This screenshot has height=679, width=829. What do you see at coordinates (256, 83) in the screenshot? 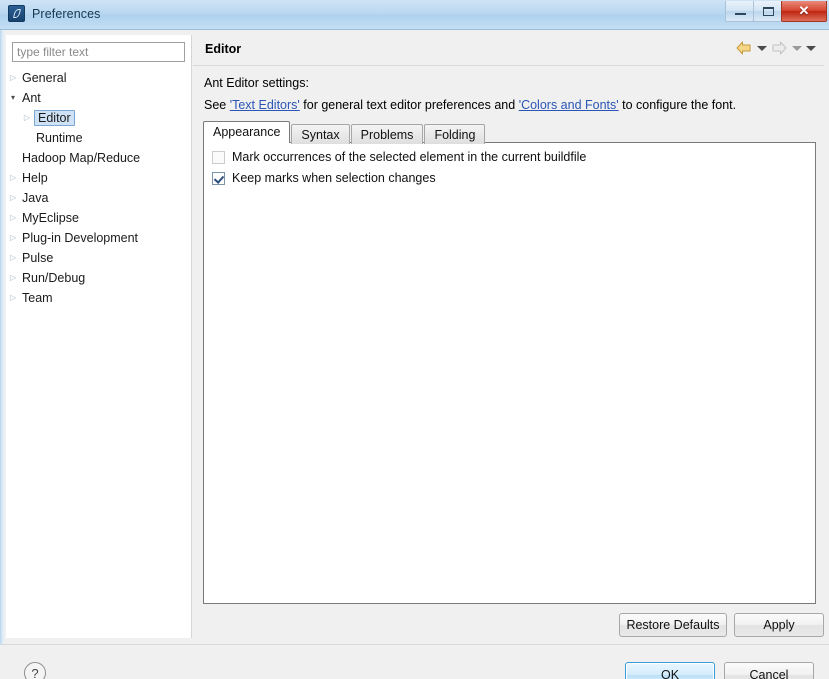
I see `page-description-line1: Ant Editor settings:` at bounding box center [256, 83].